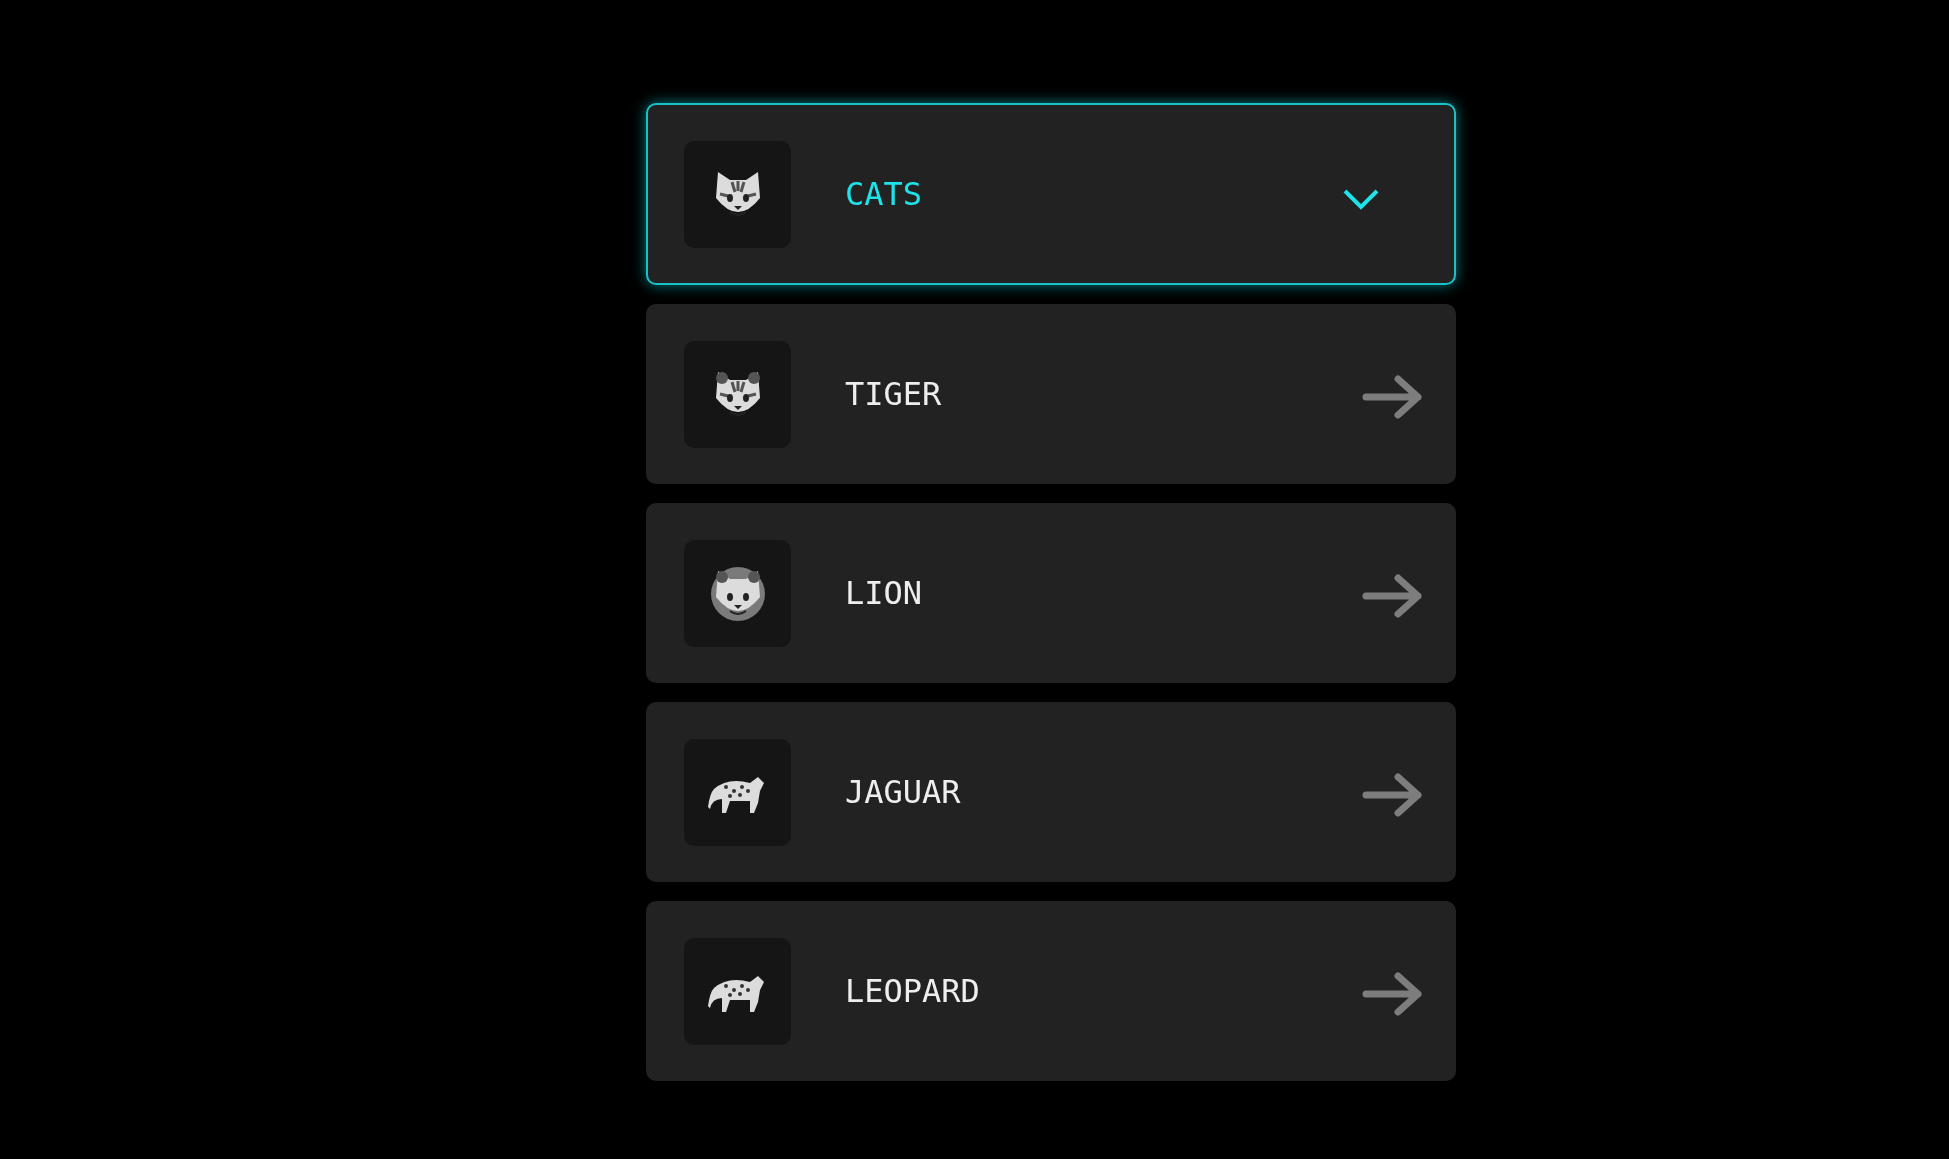 The image size is (1949, 1159). I want to click on list-item: LION, so click(1051, 593).